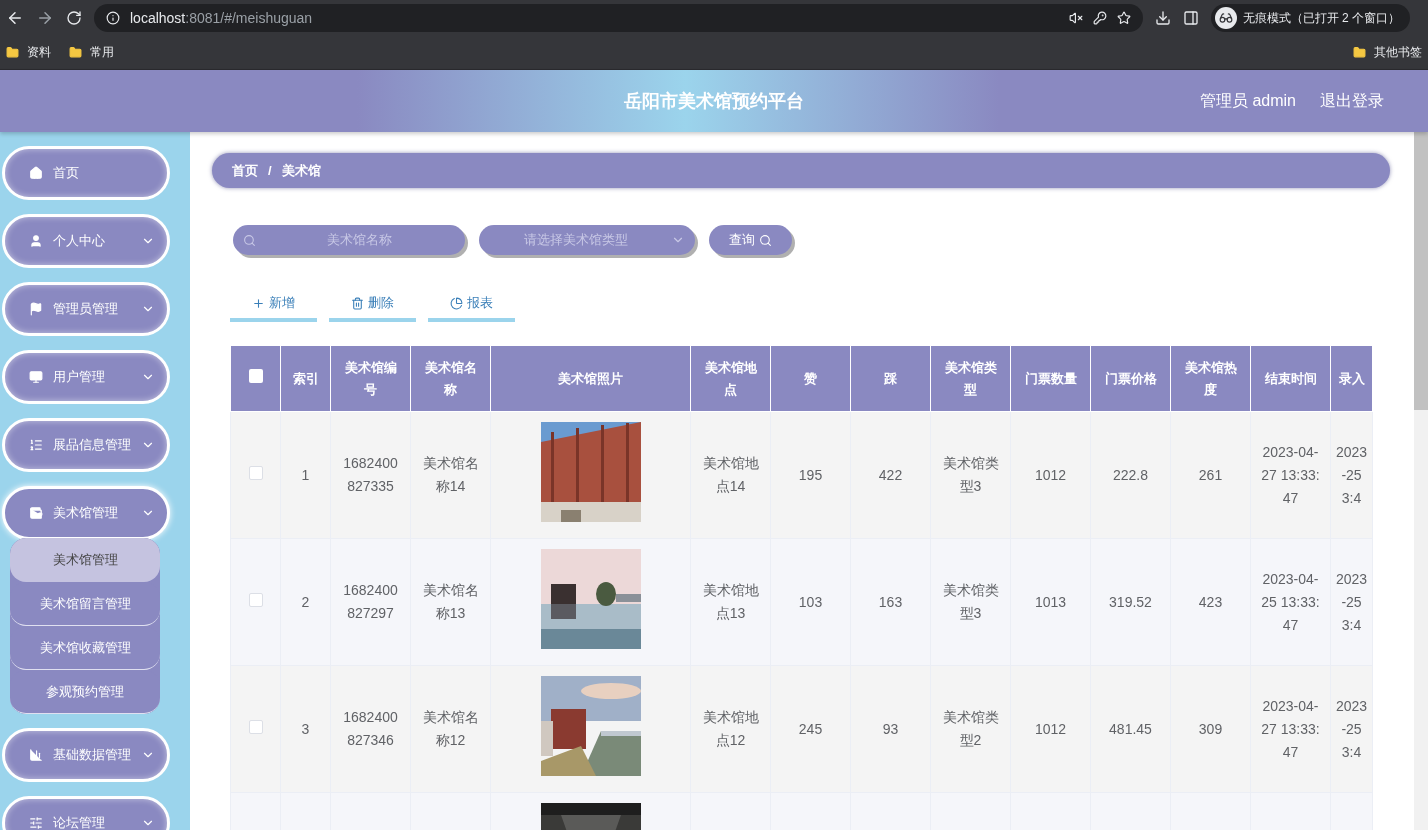 The height and width of the screenshot is (830, 1428). What do you see at coordinates (370, 728) in the screenshot?
I see `table-cell: 1682400827346` at bounding box center [370, 728].